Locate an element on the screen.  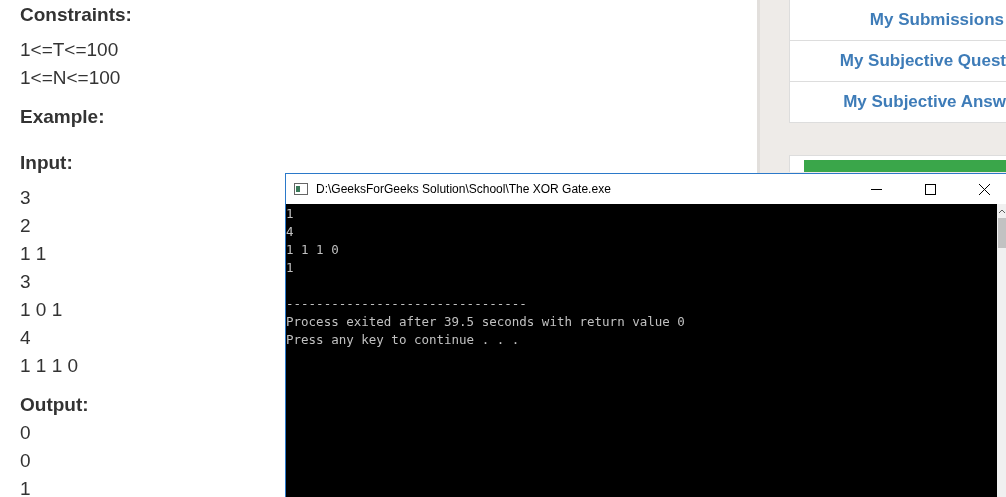
app-icon is located at coordinates (301, 189).